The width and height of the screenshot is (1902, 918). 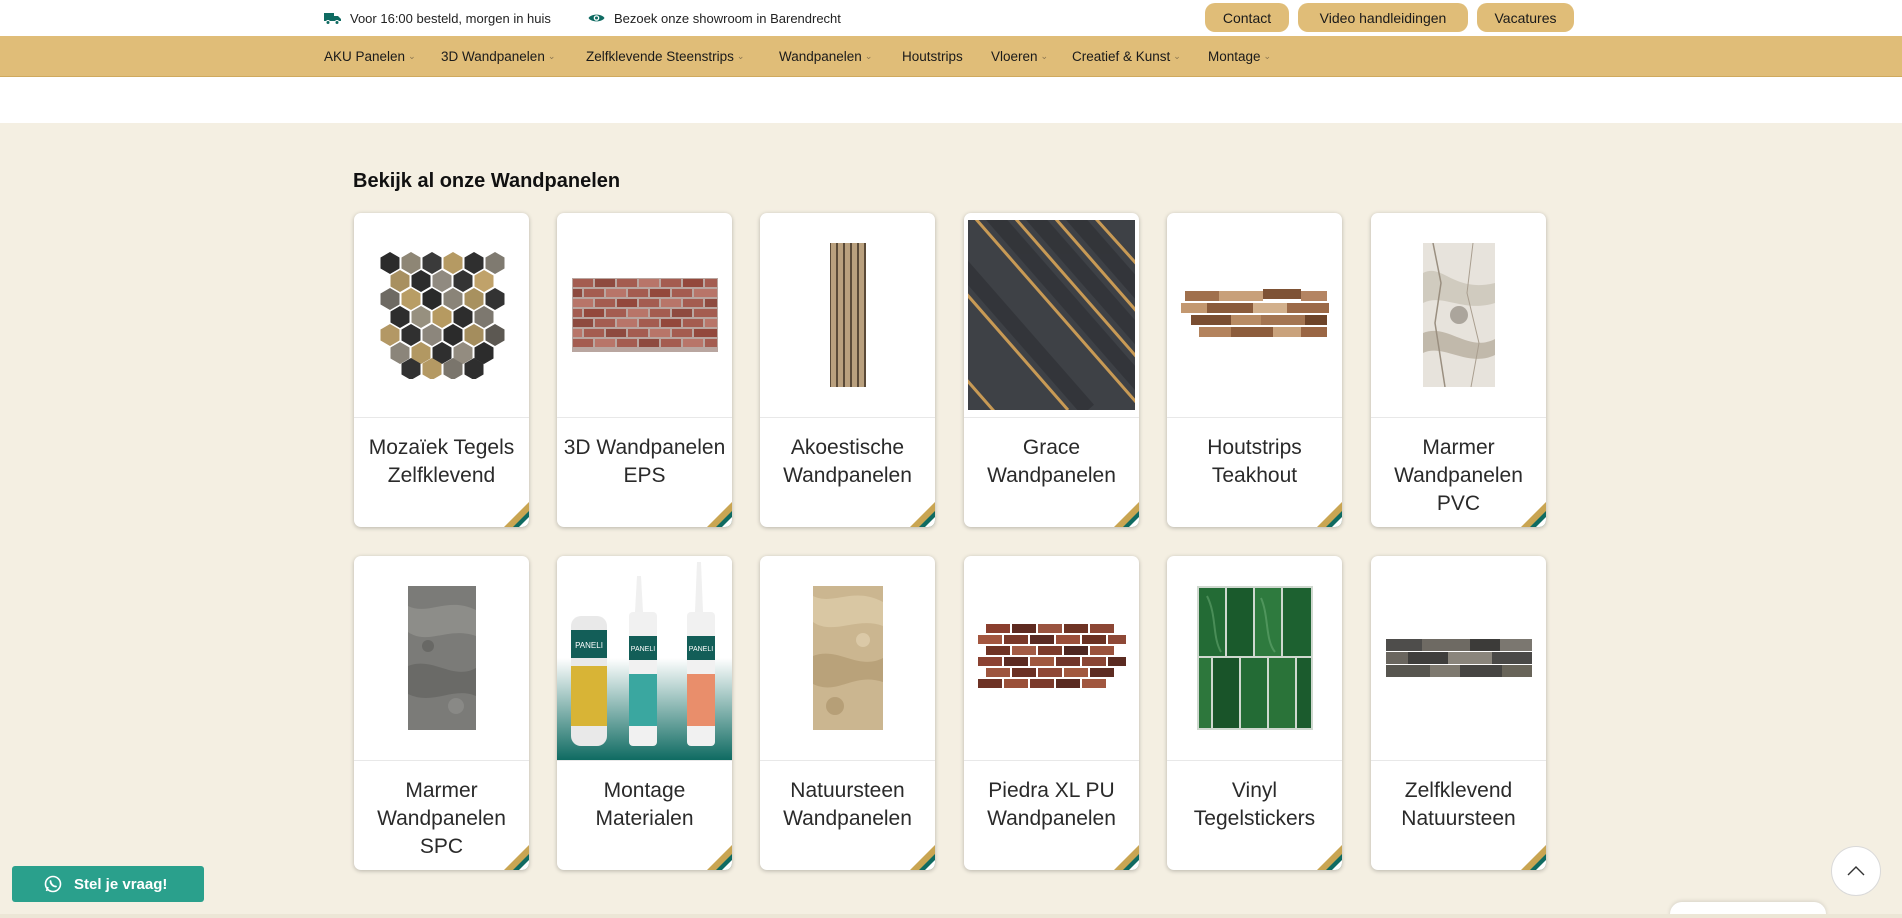 I want to click on nav-item-creatief-kunst: Creatief & Kunst ⌄, so click(x=1126, y=56).